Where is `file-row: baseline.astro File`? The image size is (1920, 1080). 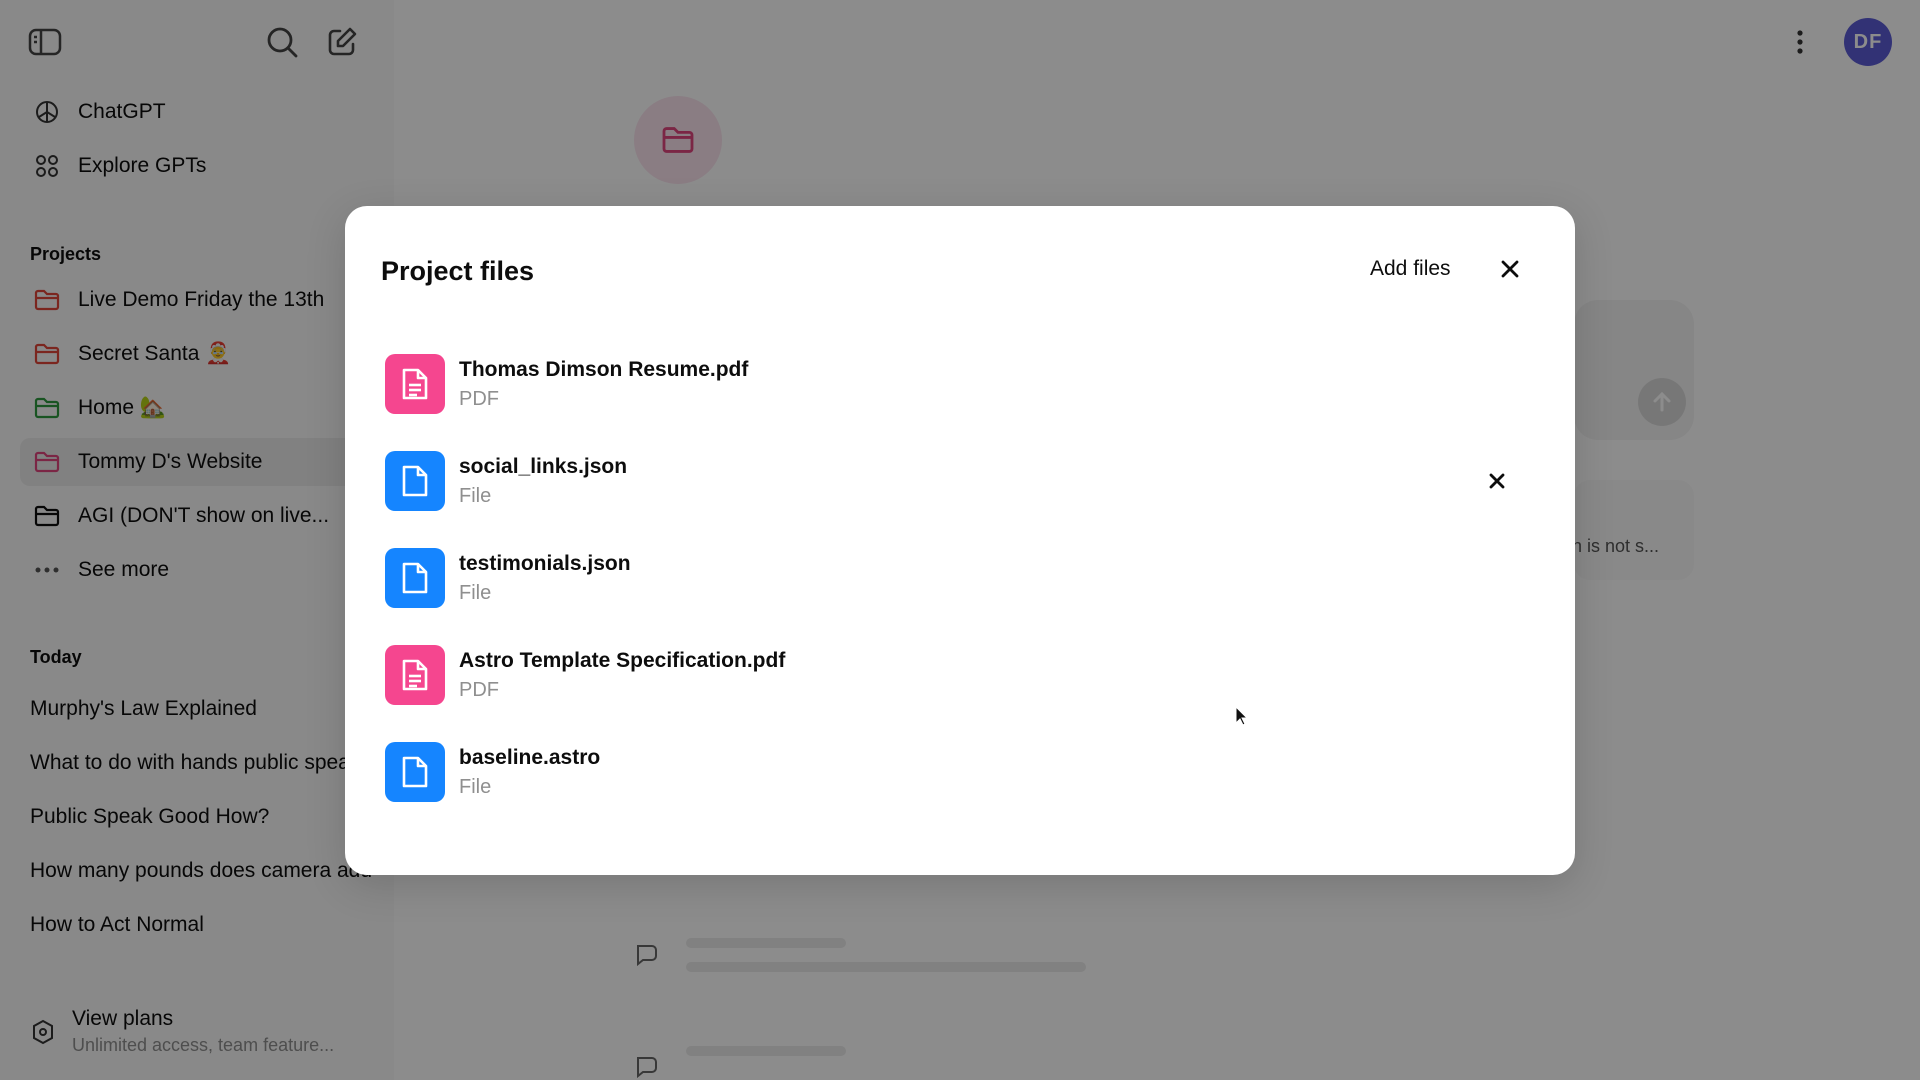
file-row: baseline.astro File is located at coordinates (960, 772).